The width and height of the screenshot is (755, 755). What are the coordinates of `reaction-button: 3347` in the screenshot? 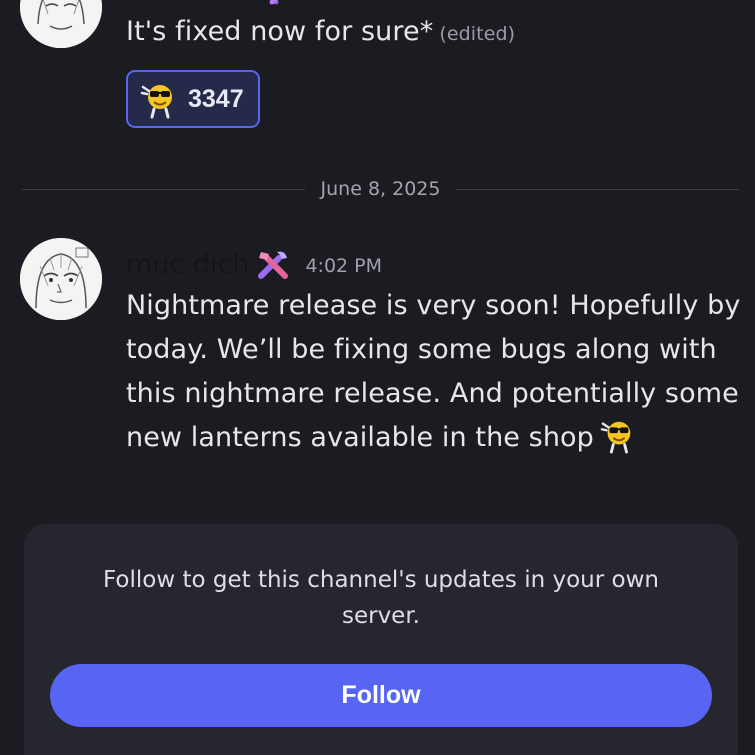 It's located at (193, 99).